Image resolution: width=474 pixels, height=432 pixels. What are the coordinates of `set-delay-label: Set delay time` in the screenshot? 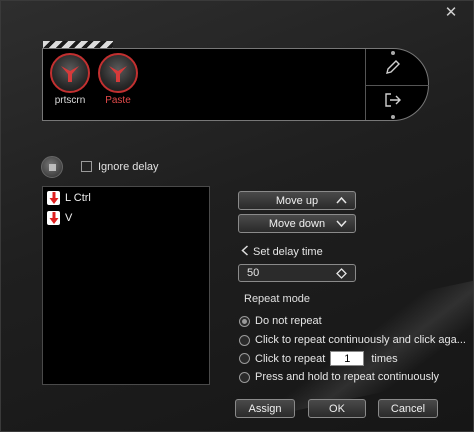 It's located at (288, 252).